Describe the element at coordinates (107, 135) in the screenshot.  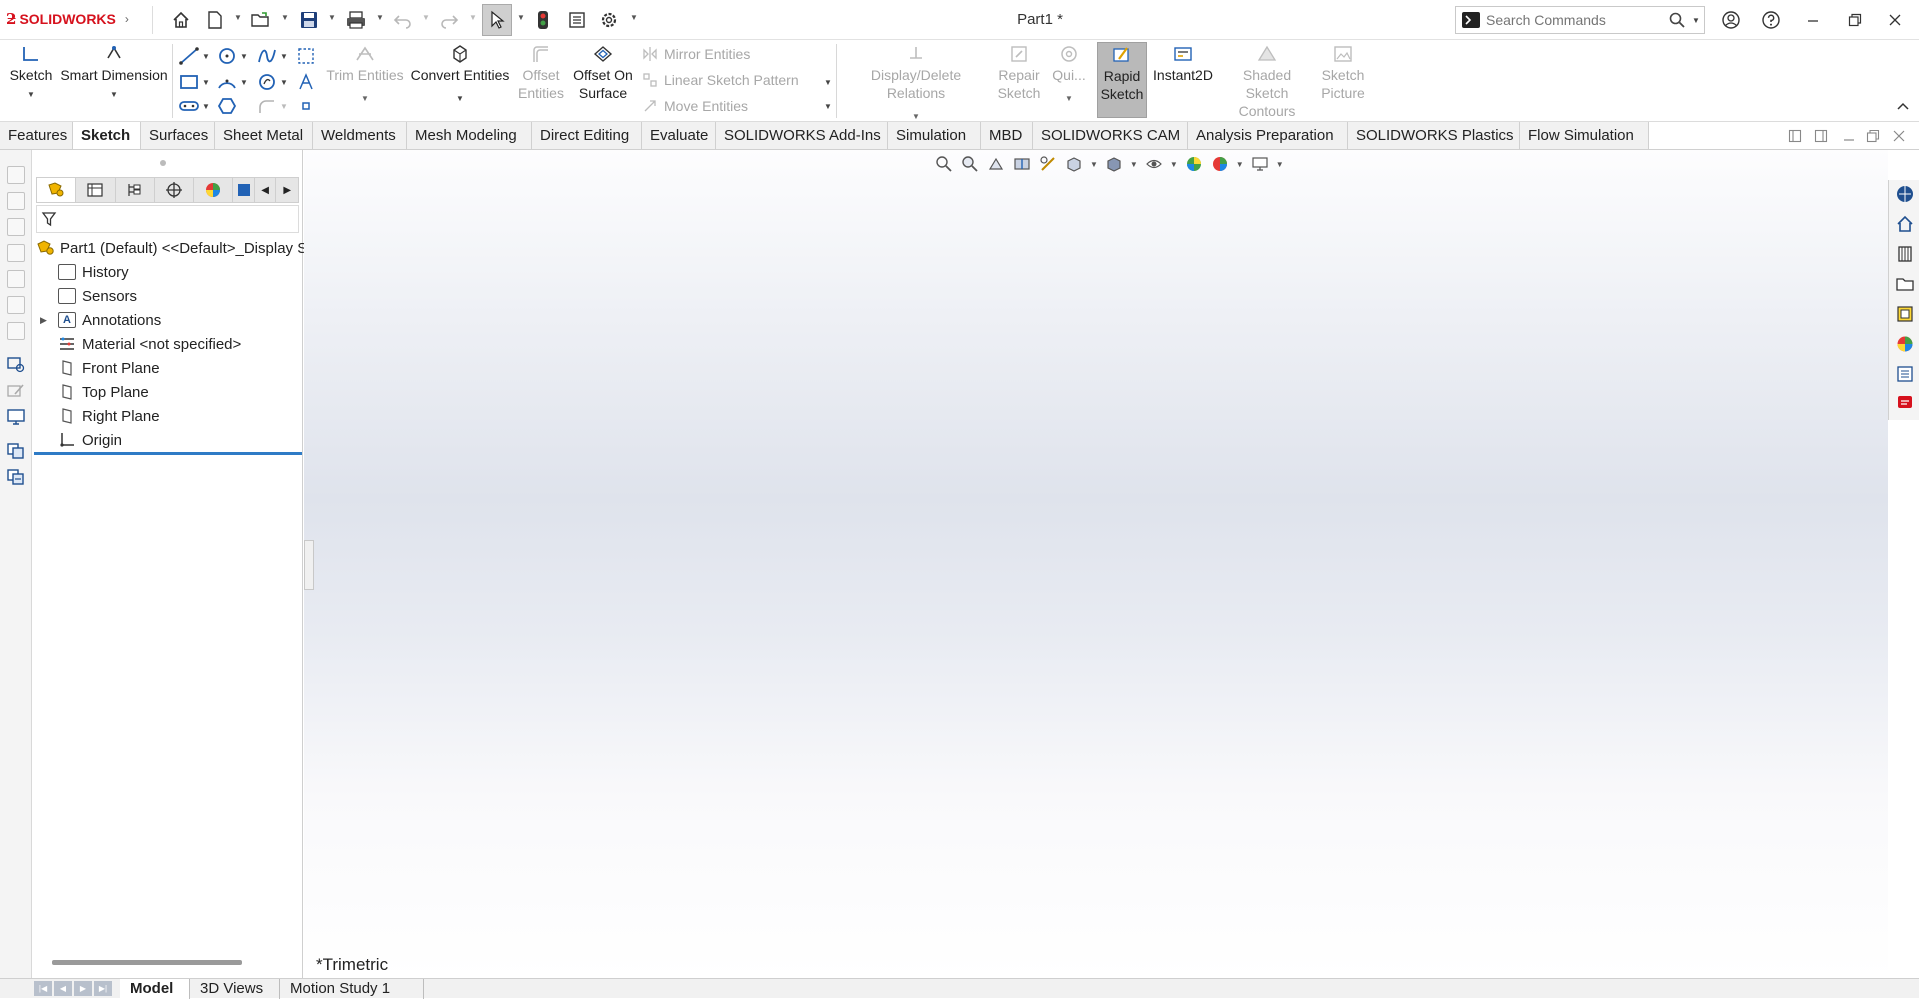
I see `tab-sketch: Sketch` at that location.